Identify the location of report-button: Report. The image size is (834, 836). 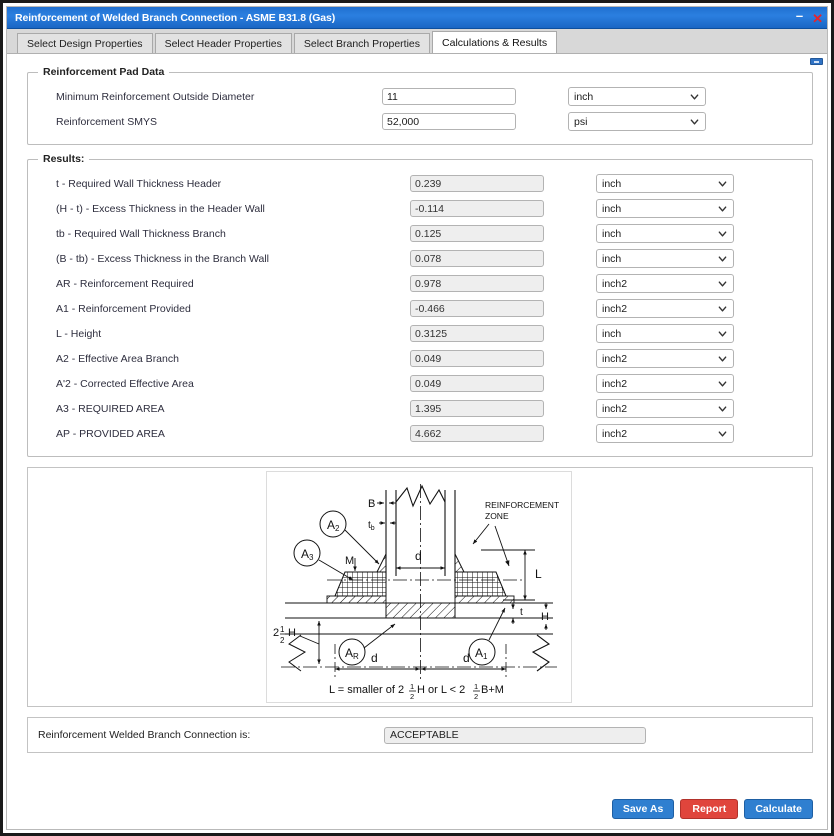
(709, 809).